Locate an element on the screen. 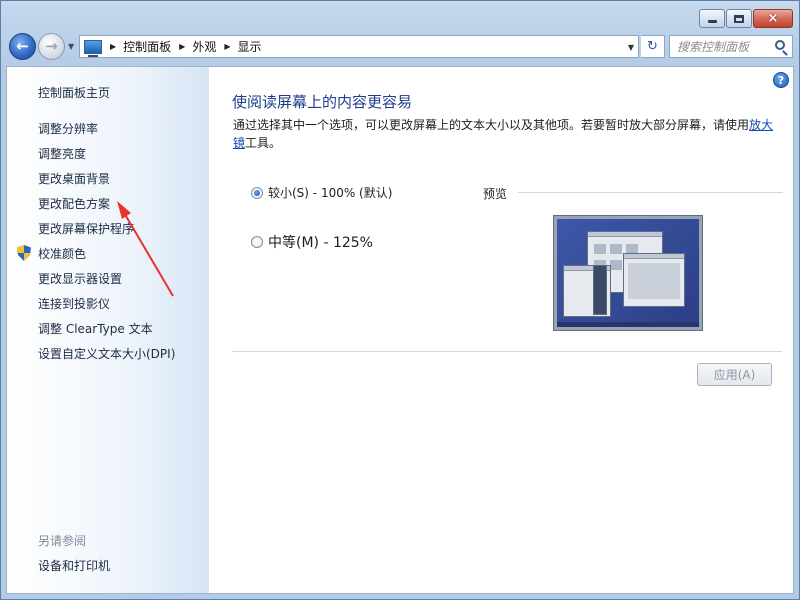  preview-taskbar is located at coordinates (628, 324).